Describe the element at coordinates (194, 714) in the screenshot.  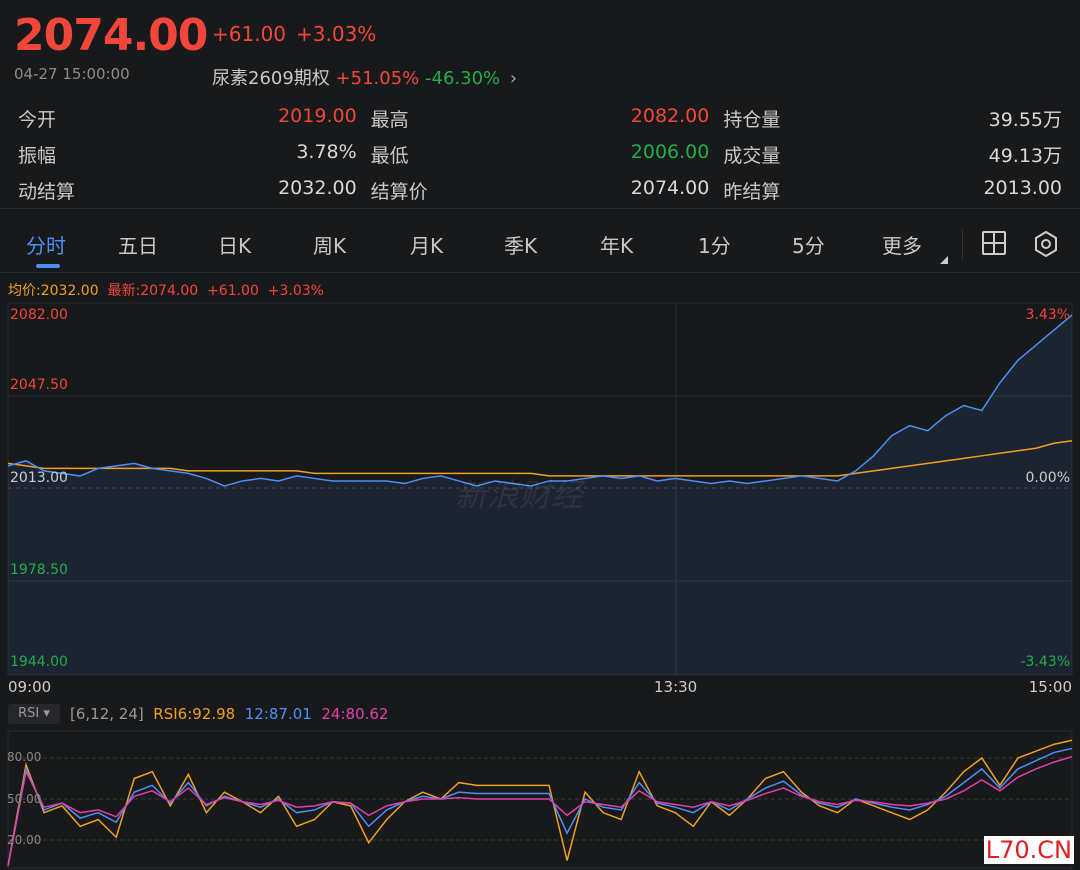
I see `rsi6-value: RSI6:92.98` at that location.